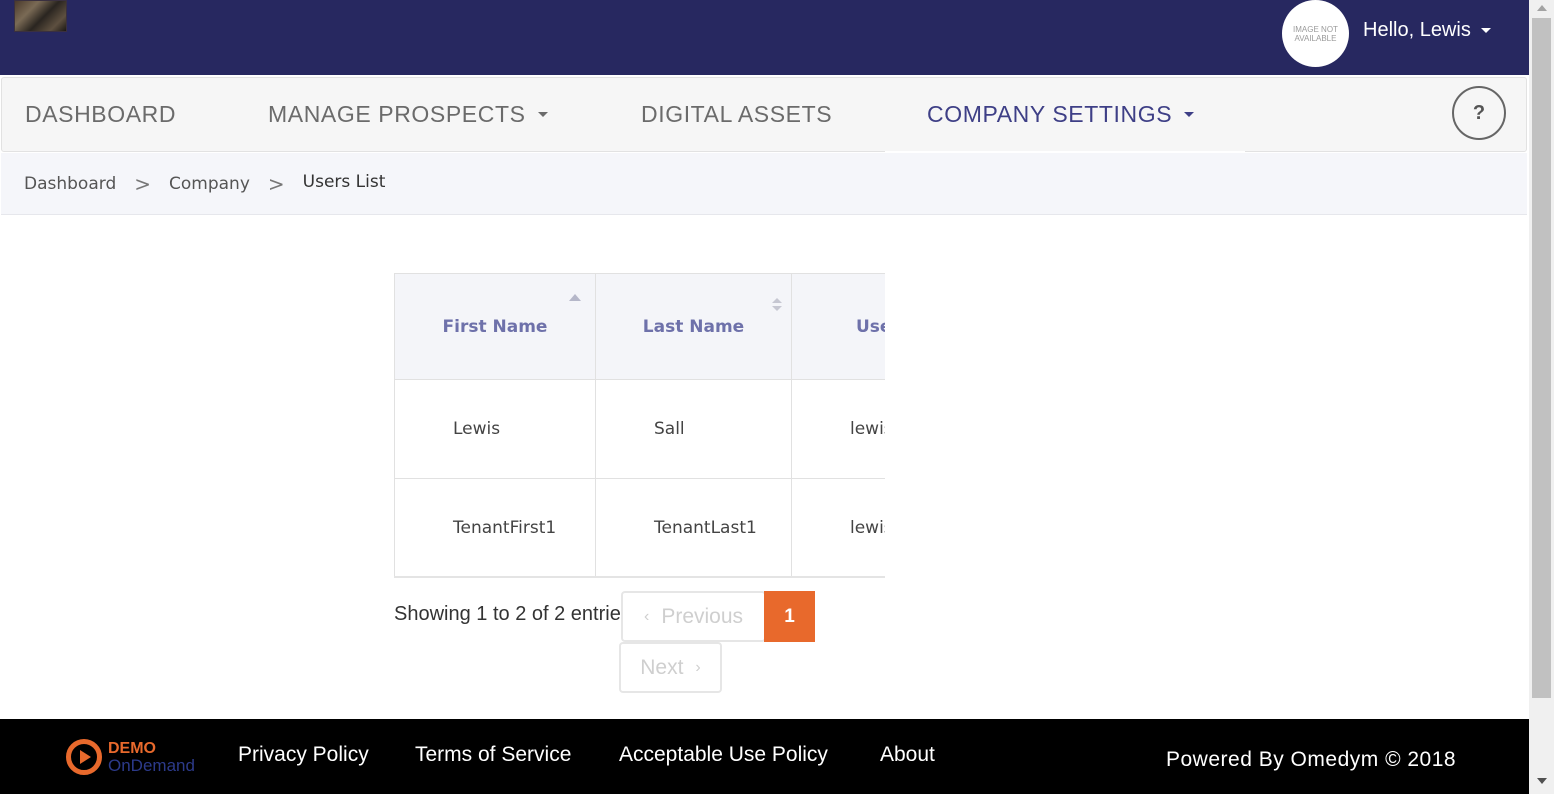 The height and width of the screenshot is (794, 1554). I want to click on cell-first-name: Lewis, so click(495, 429).